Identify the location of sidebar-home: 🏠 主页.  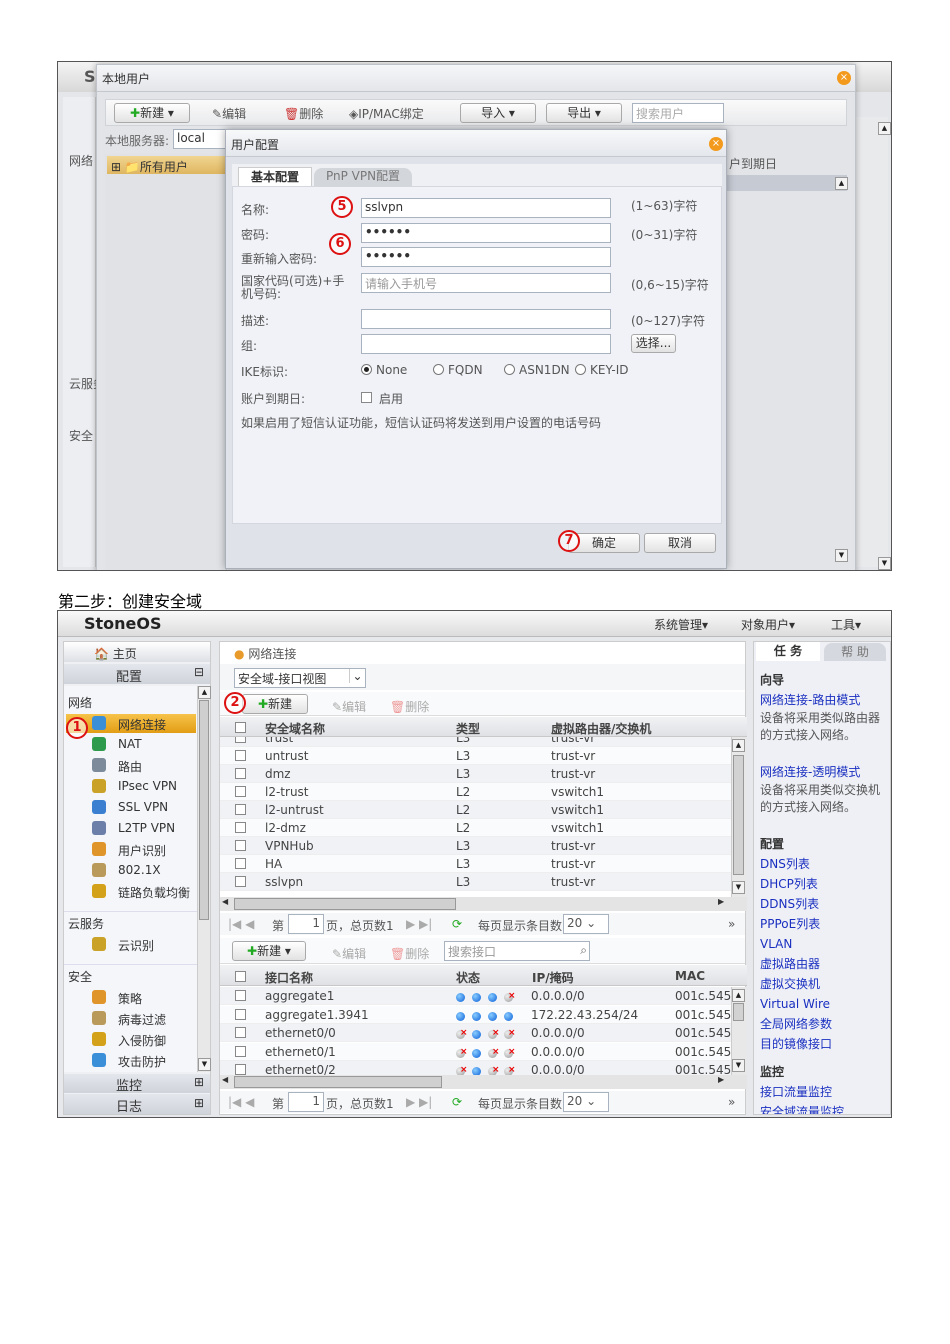
(137, 652).